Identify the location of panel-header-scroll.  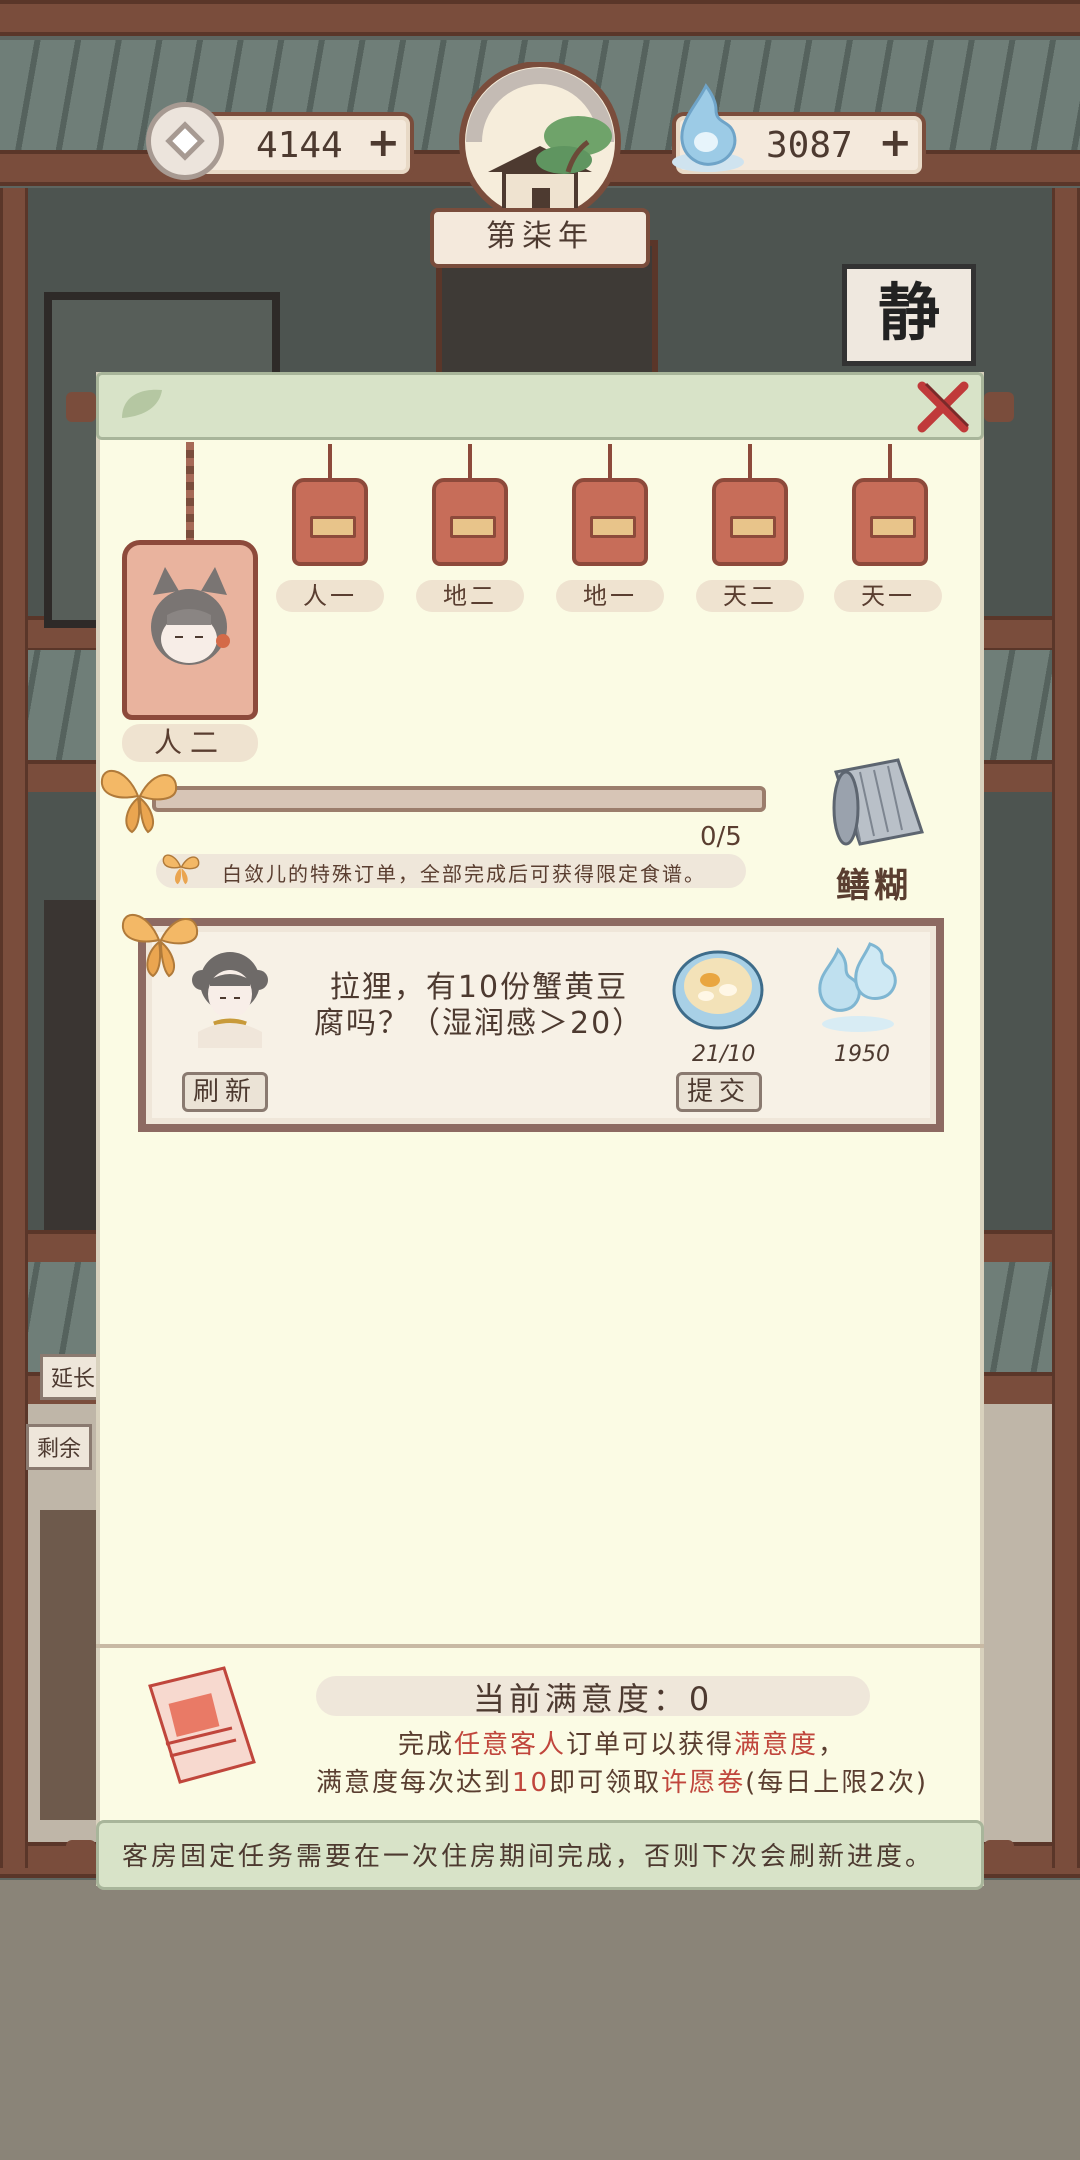
(540, 406).